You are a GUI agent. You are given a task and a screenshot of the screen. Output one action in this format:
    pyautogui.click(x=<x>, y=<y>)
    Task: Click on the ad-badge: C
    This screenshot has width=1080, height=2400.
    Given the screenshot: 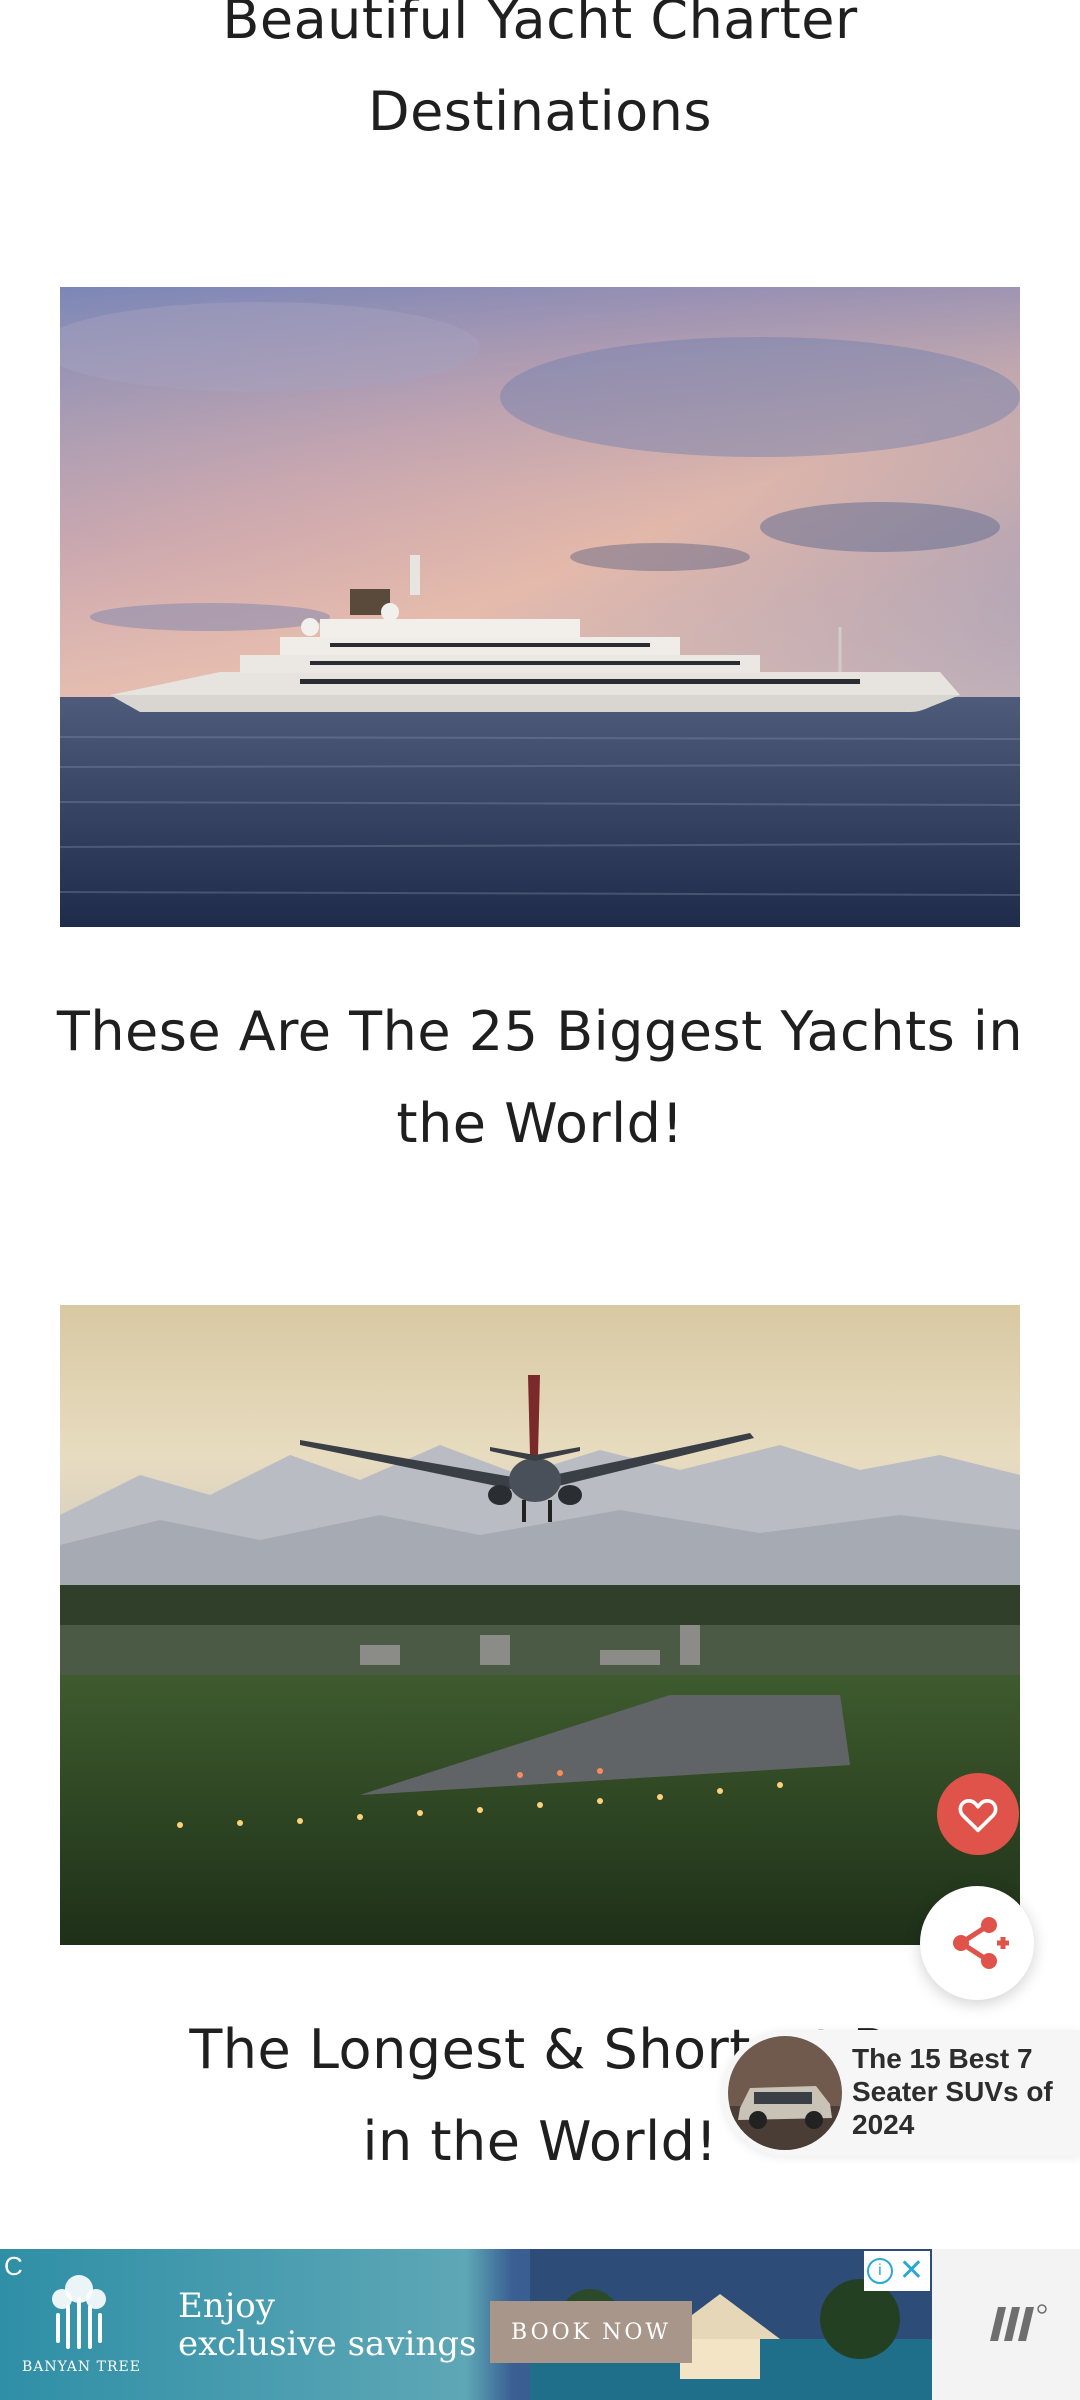 What is the action you would take?
    pyautogui.click(x=13, y=2266)
    